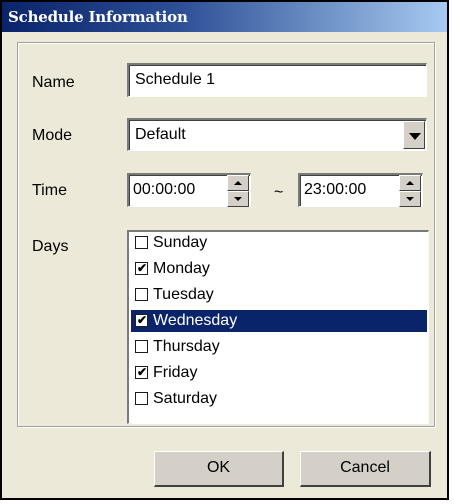 The width and height of the screenshot is (454, 504). What do you see at coordinates (175, 372) in the screenshot?
I see `day-label: Friday` at bounding box center [175, 372].